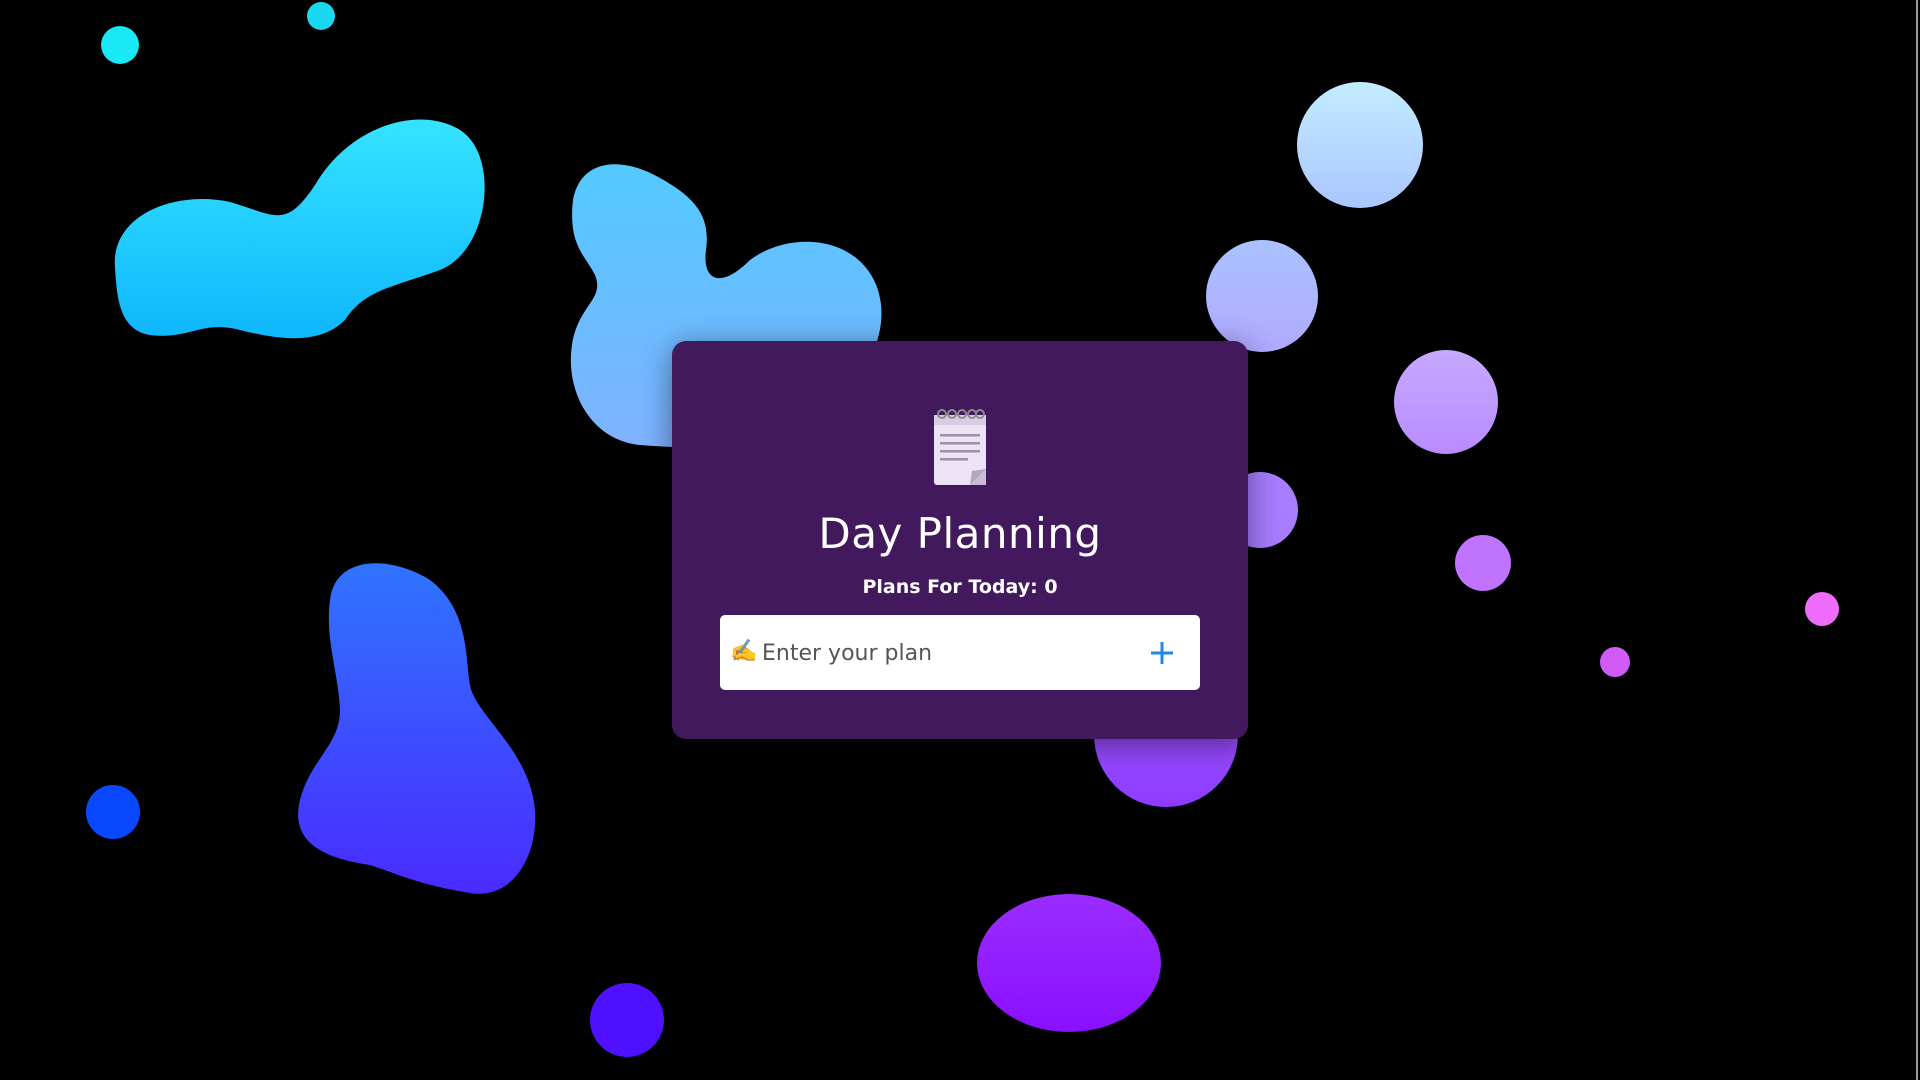 The height and width of the screenshot is (1080, 1920). I want to click on notepad-icon, so click(960, 447).